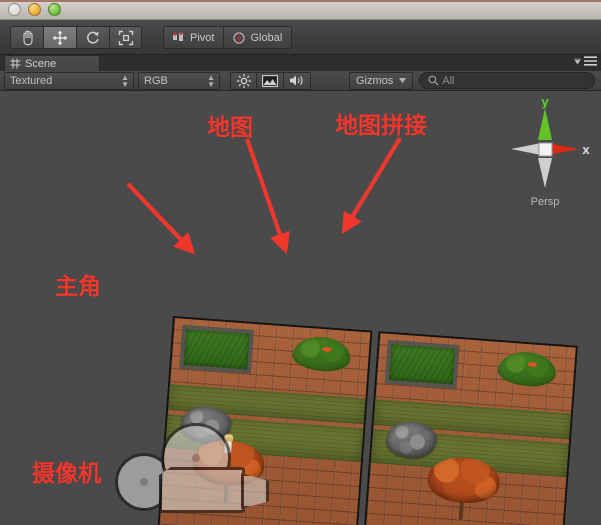 The image size is (601, 525). I want to click on effects-toggle-button, so click(270, 80).